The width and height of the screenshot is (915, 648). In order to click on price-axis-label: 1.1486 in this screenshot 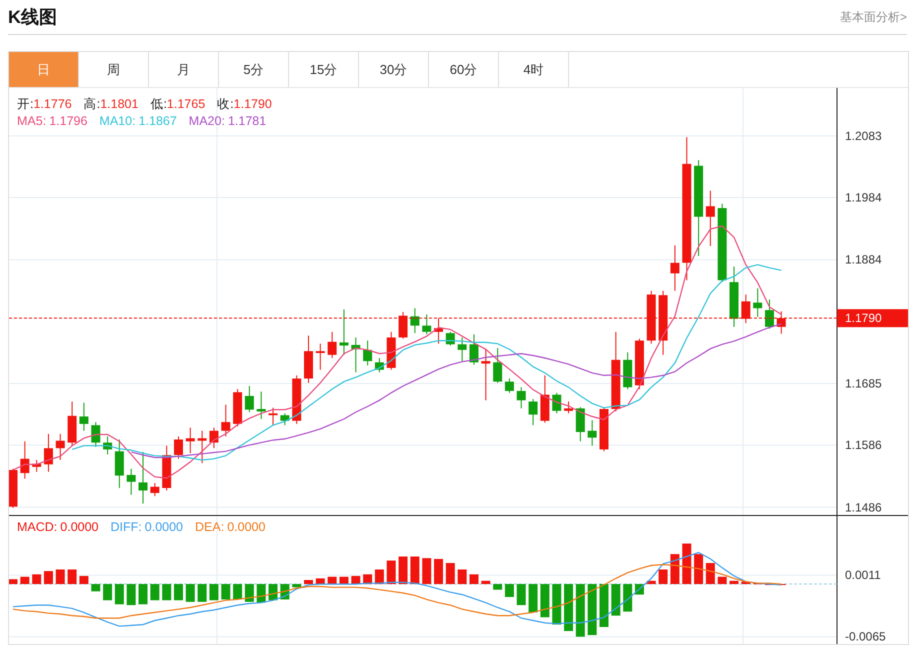, I will do `click(863, 507)`.